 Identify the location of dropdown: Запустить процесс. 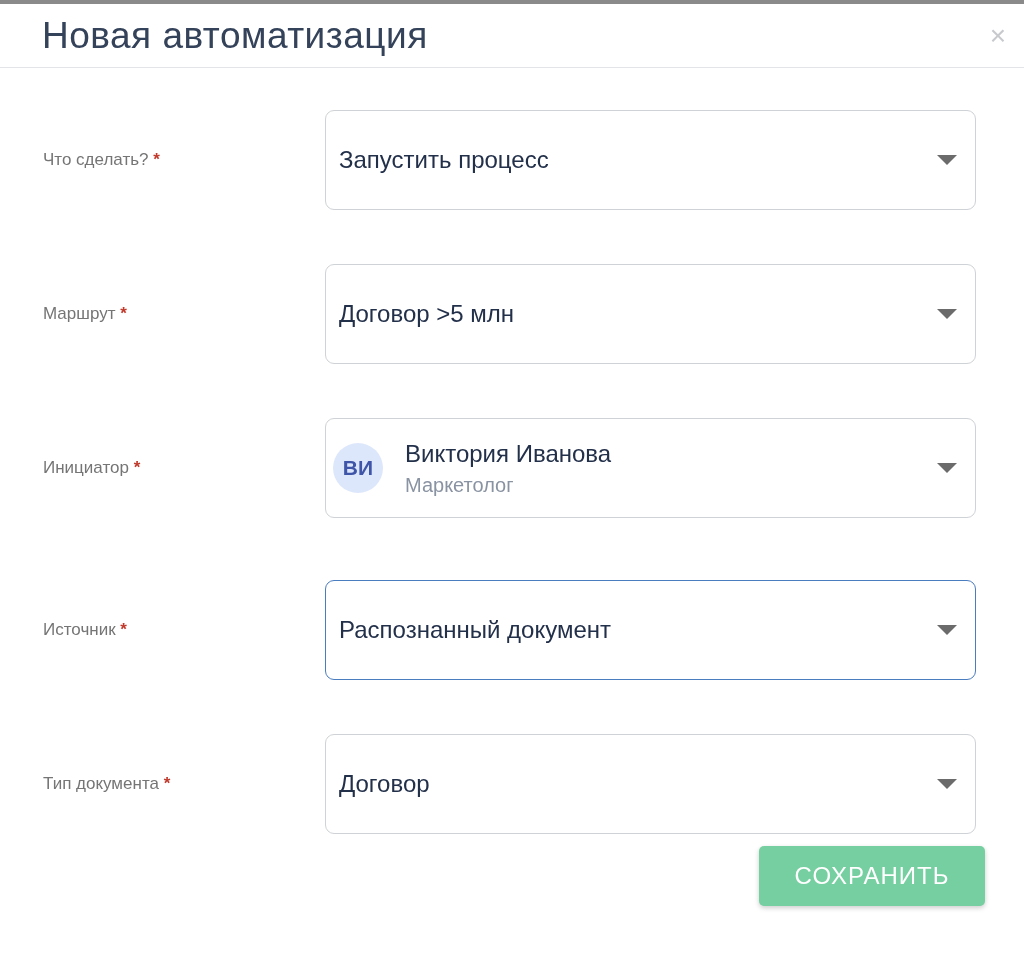
(650, 160).